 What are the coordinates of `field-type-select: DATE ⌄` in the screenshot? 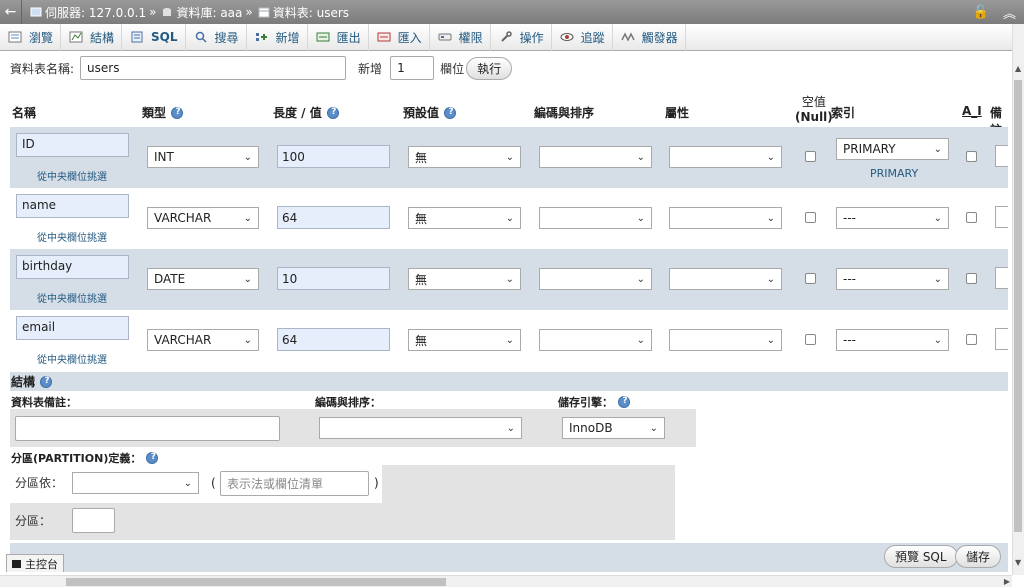 It's located at (203, 279).